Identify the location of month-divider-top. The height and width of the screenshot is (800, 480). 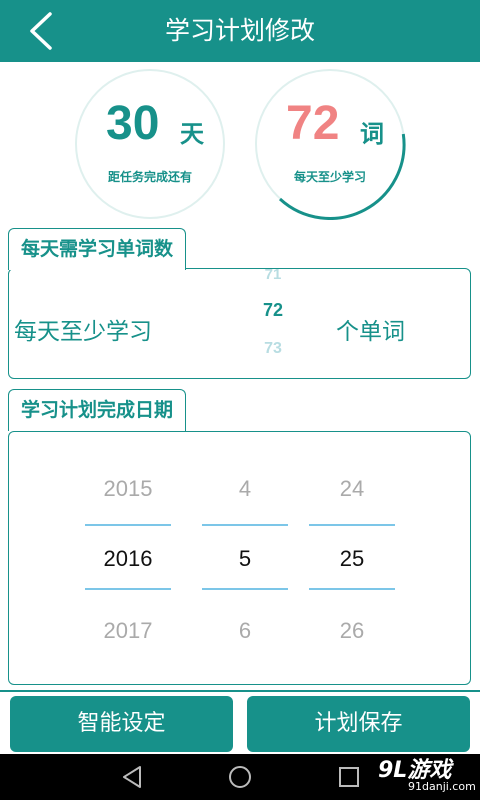
(245, 525).